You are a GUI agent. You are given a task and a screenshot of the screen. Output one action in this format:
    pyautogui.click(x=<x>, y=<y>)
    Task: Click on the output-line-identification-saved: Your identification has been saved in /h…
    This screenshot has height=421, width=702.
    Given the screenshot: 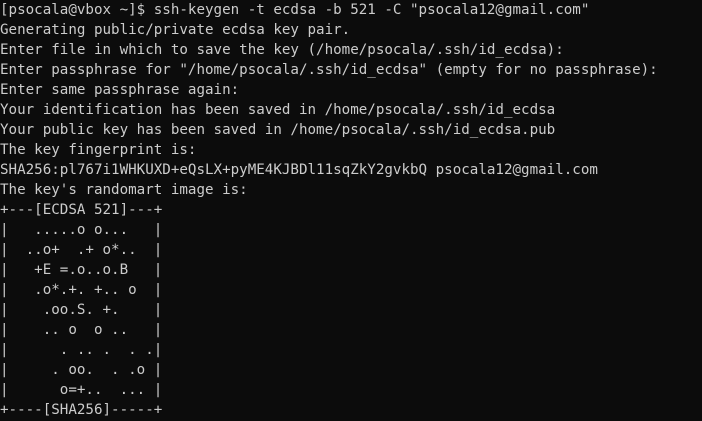 What is the action you would take?
    pyautogui.click(x=278, y=110)
    